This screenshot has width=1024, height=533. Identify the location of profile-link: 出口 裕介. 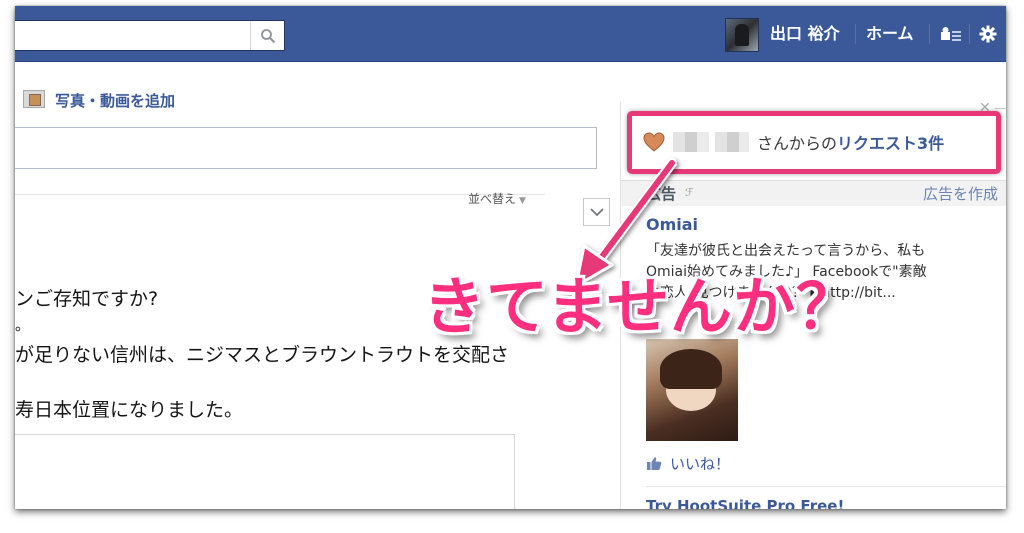
(805, 34).